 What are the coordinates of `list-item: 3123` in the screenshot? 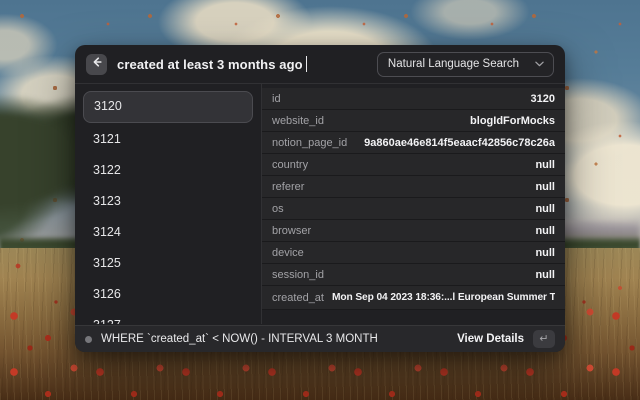 It's located at (168, 201).